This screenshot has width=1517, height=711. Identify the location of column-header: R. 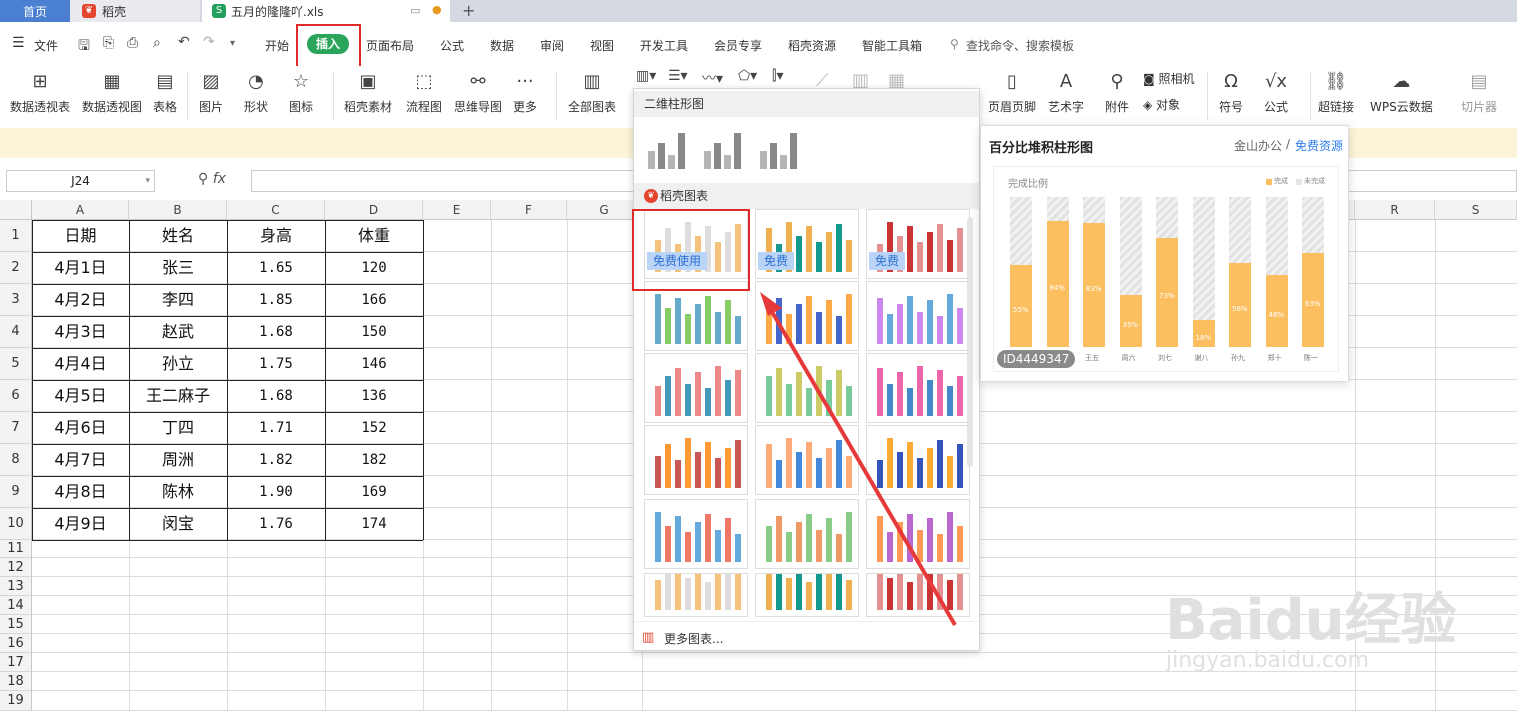
(1395, 210).